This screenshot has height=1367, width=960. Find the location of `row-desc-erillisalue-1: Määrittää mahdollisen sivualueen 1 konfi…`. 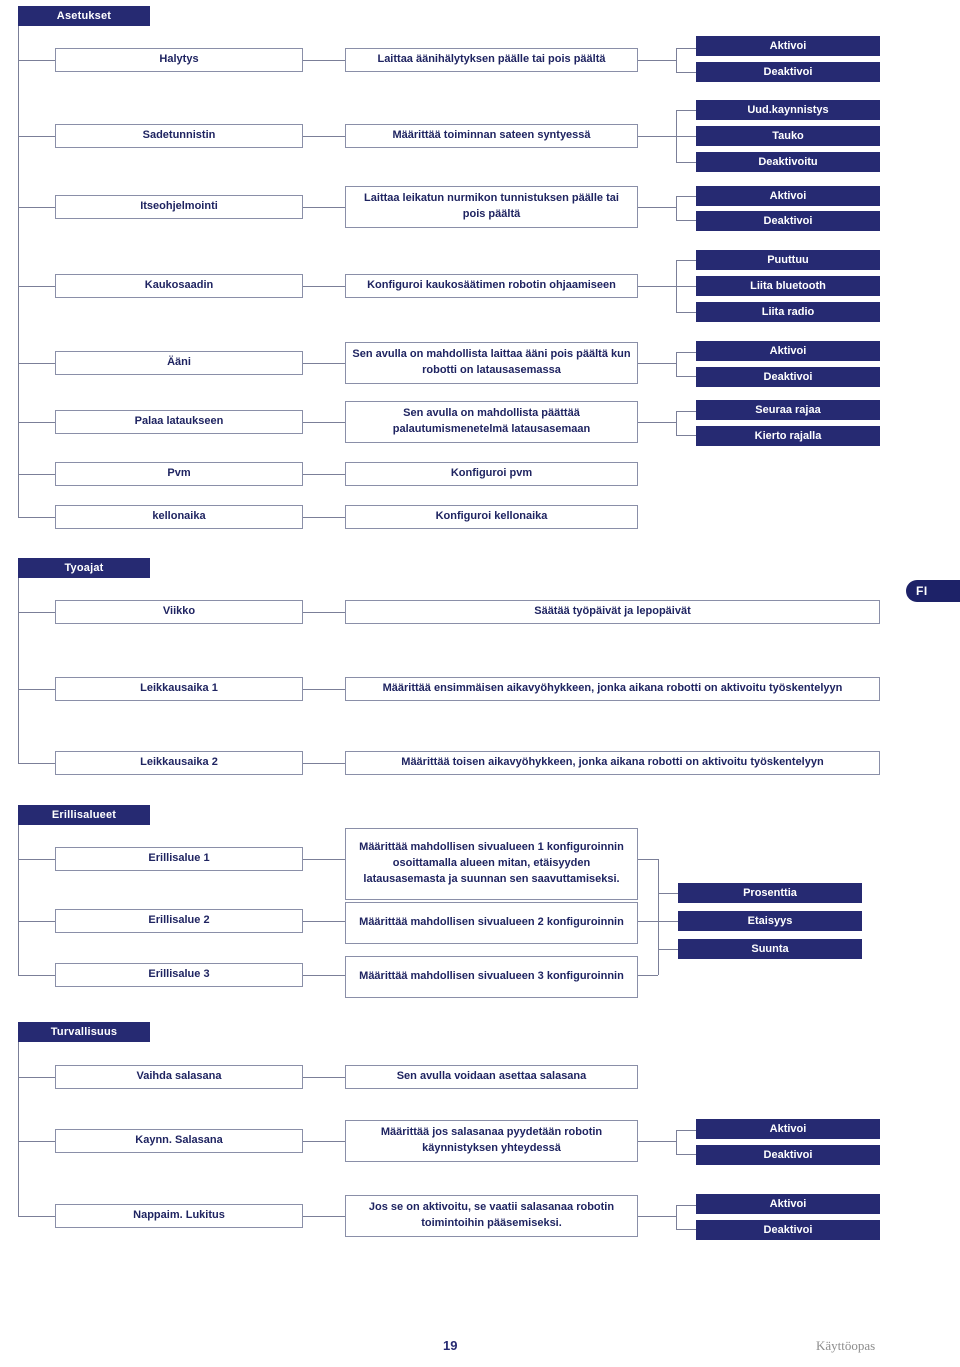

row-desc-erillisalue-1: Määrittää mahdollisen sivualueen 1 konfi… is located at coordinates (491, 864).